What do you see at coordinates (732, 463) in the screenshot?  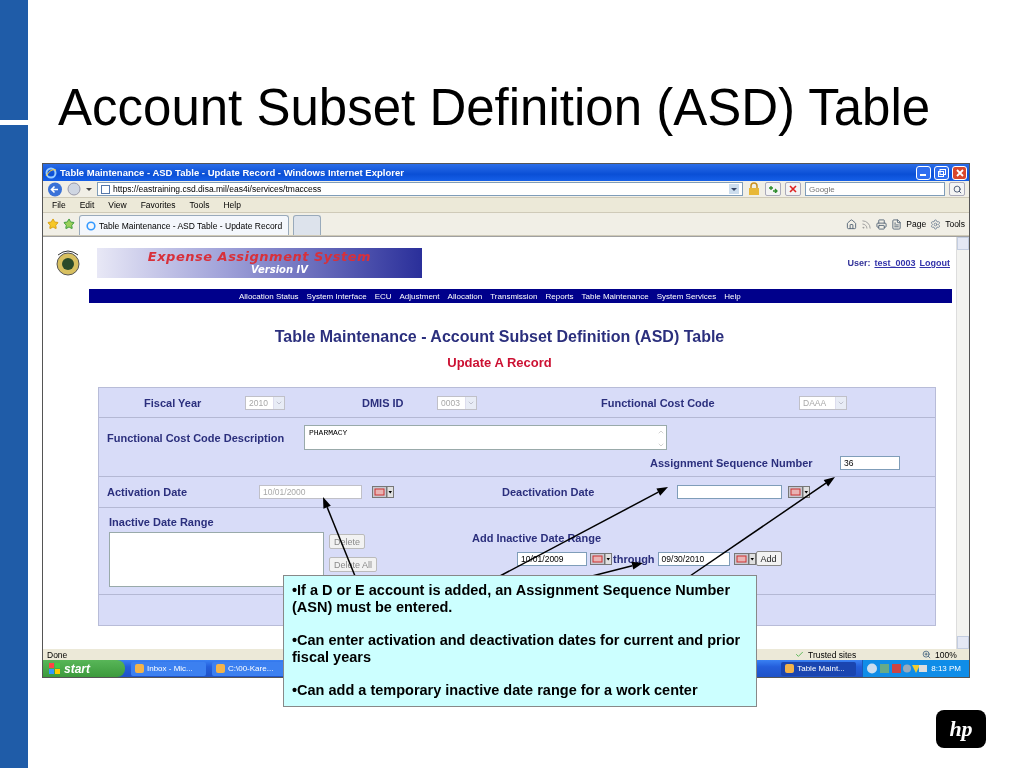 I see `field-label: Assignment Sequence Number` at bounding box center [732, 463].